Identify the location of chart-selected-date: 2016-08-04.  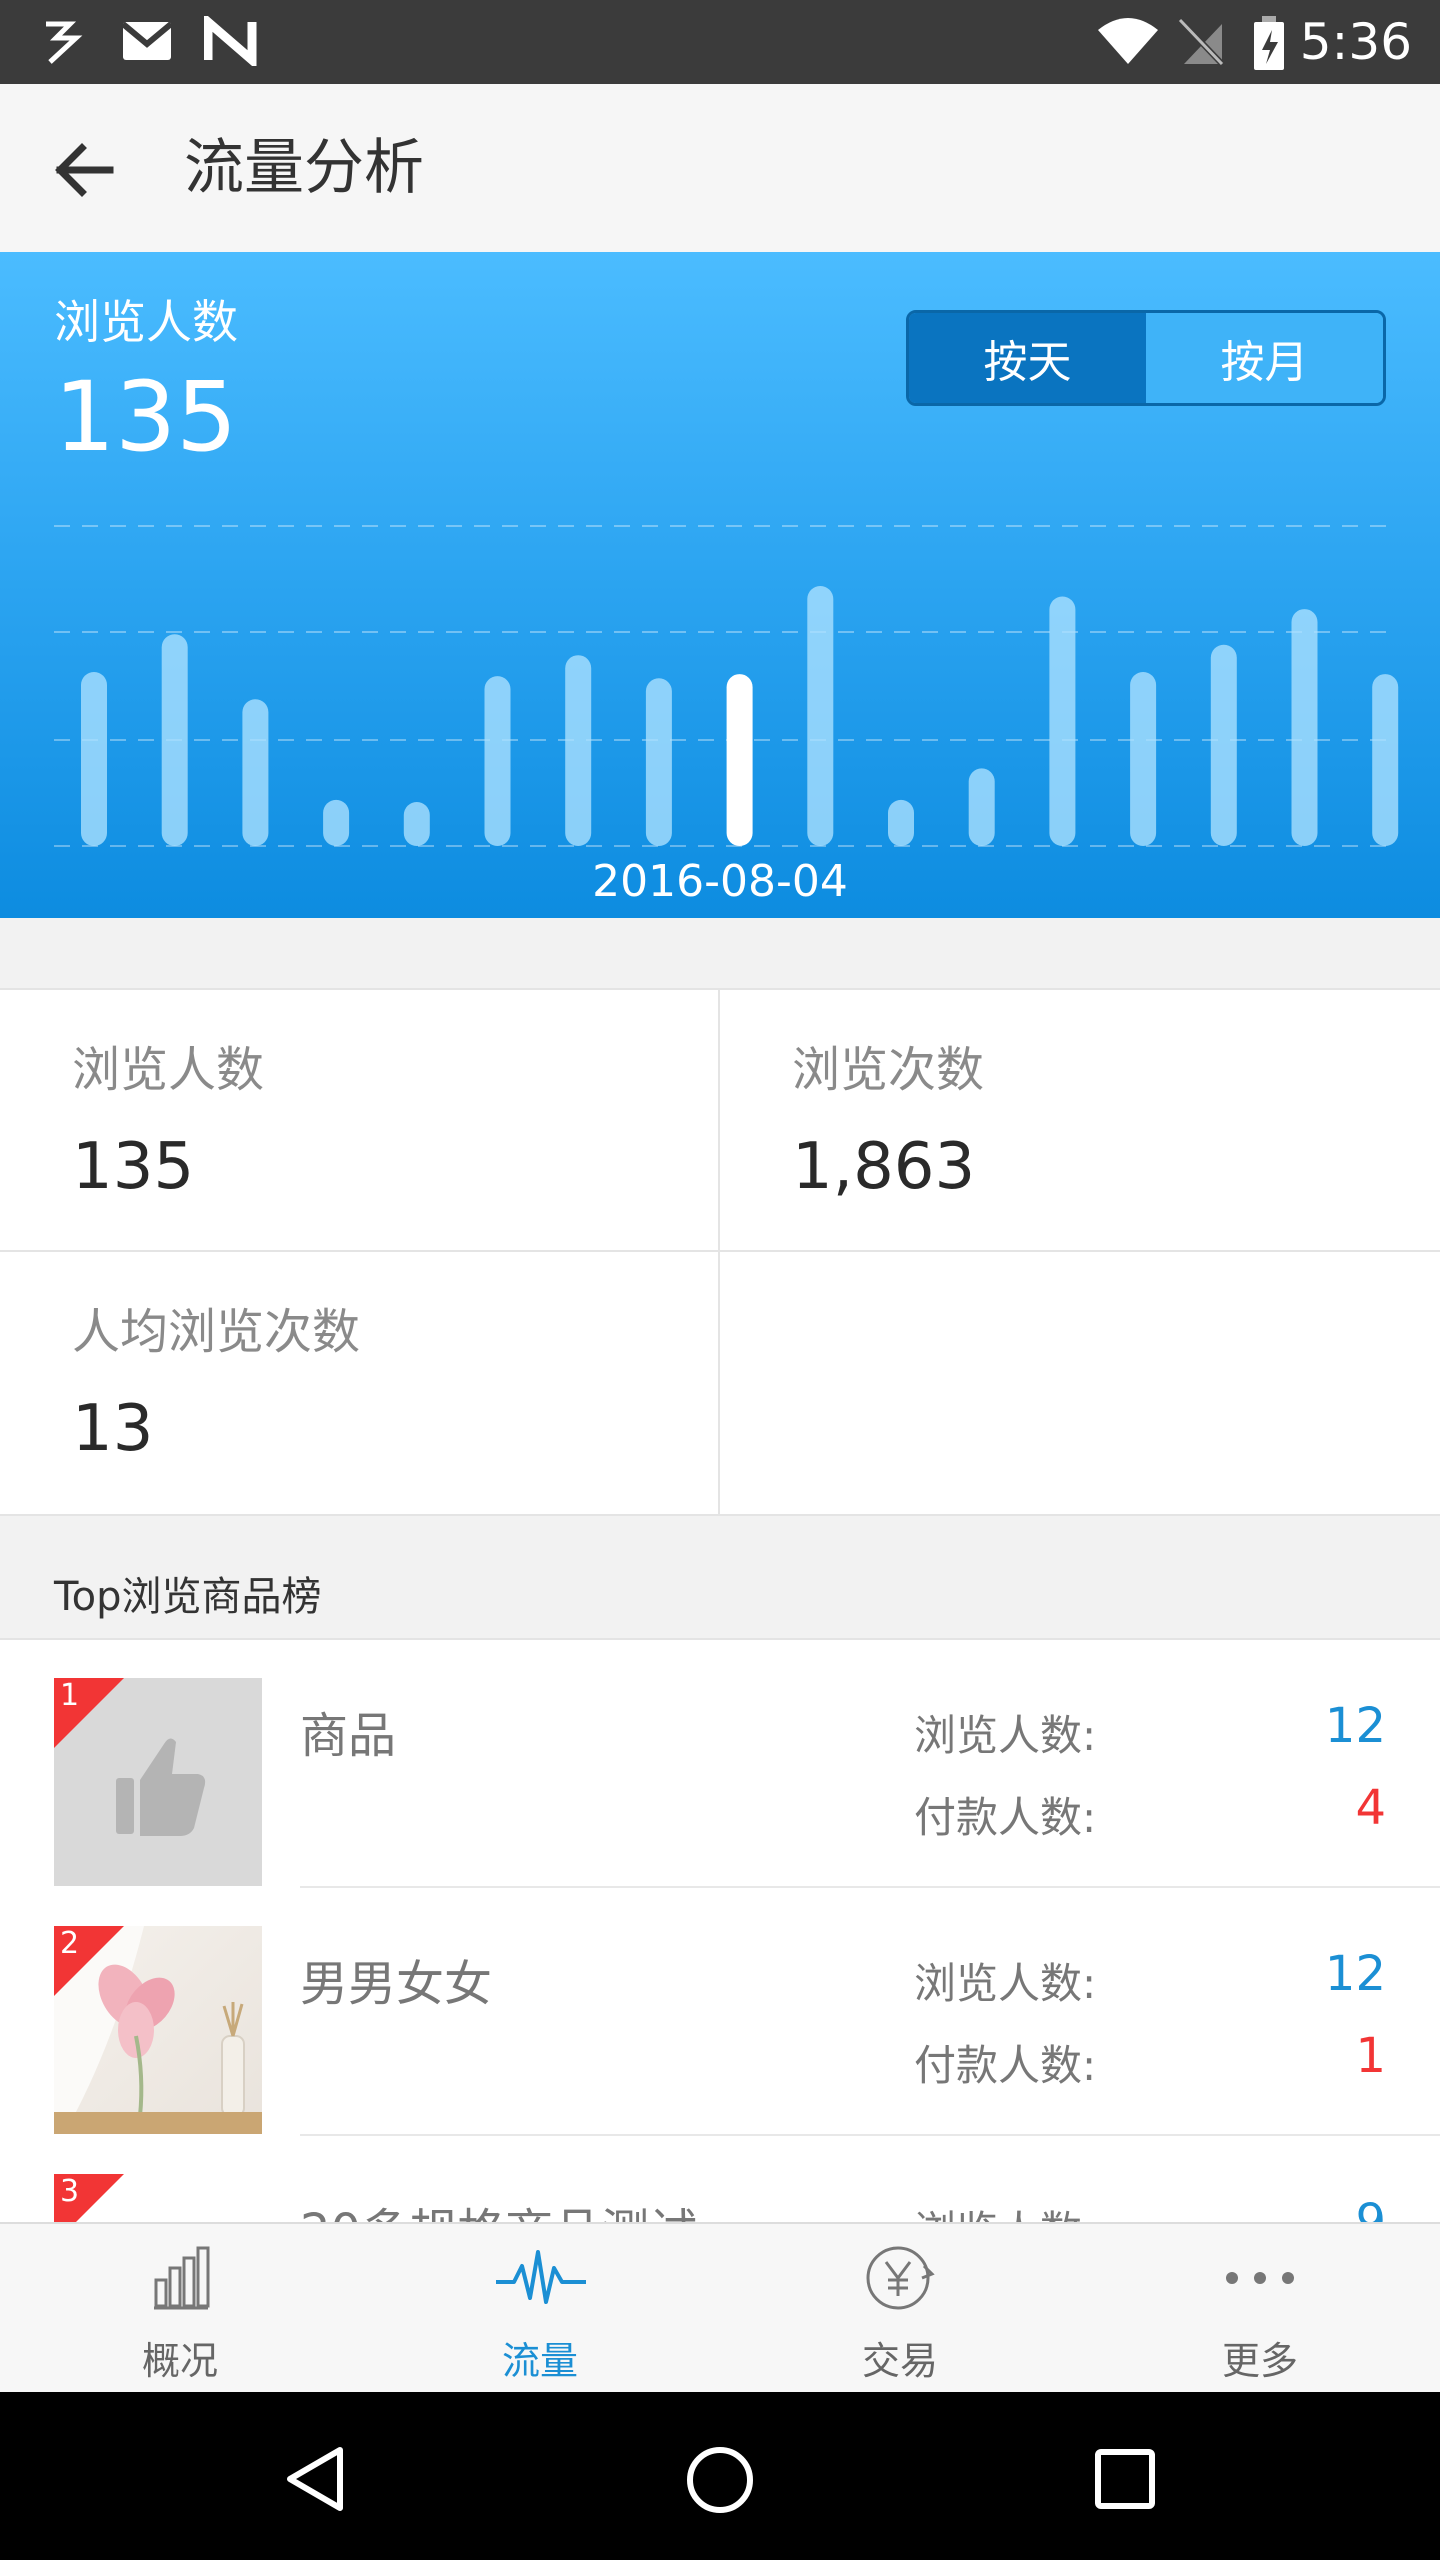
(720, 881).